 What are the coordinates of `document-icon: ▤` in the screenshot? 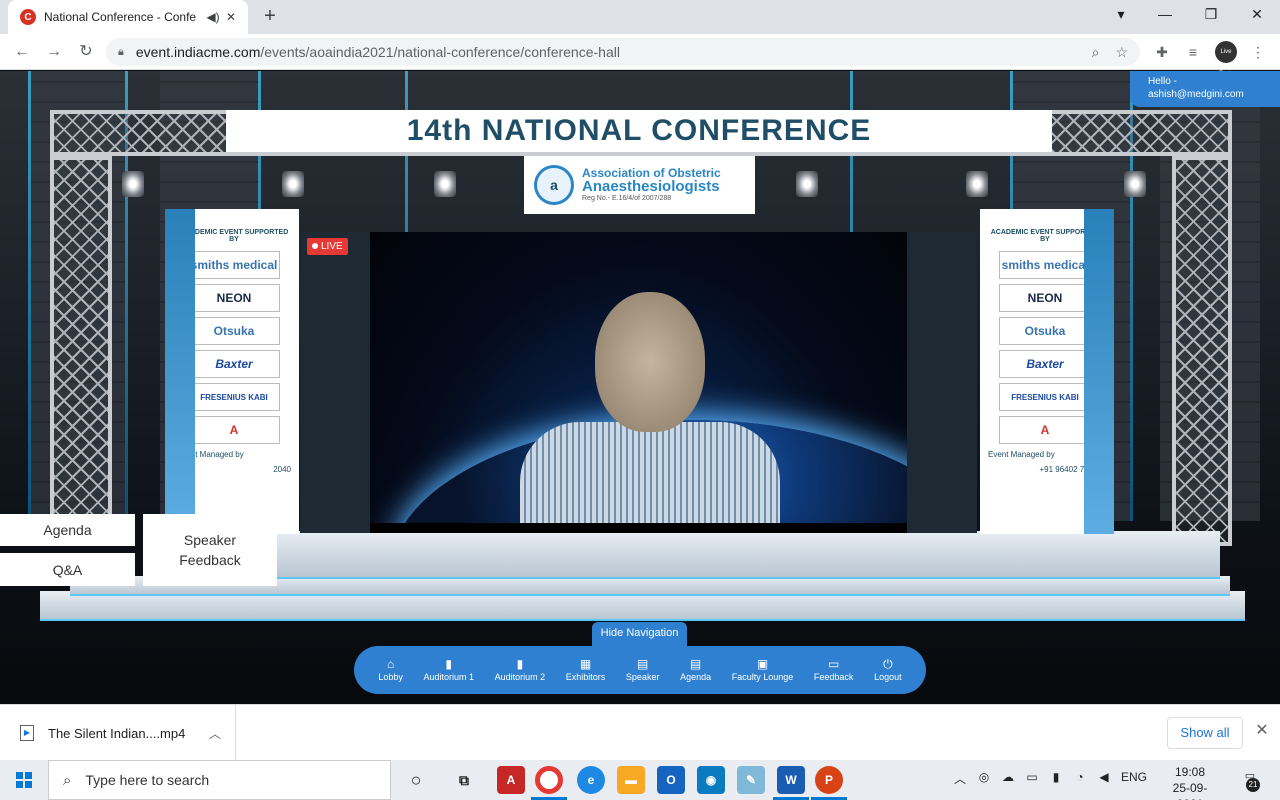 It's located at (695, 664).